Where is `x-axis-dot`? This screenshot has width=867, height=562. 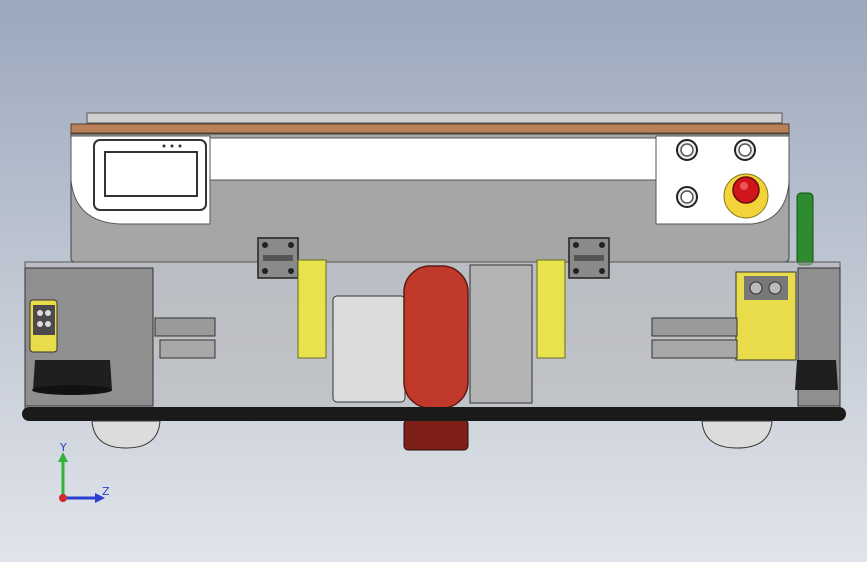 x-axis-dot is located at coordinates (63, 498).